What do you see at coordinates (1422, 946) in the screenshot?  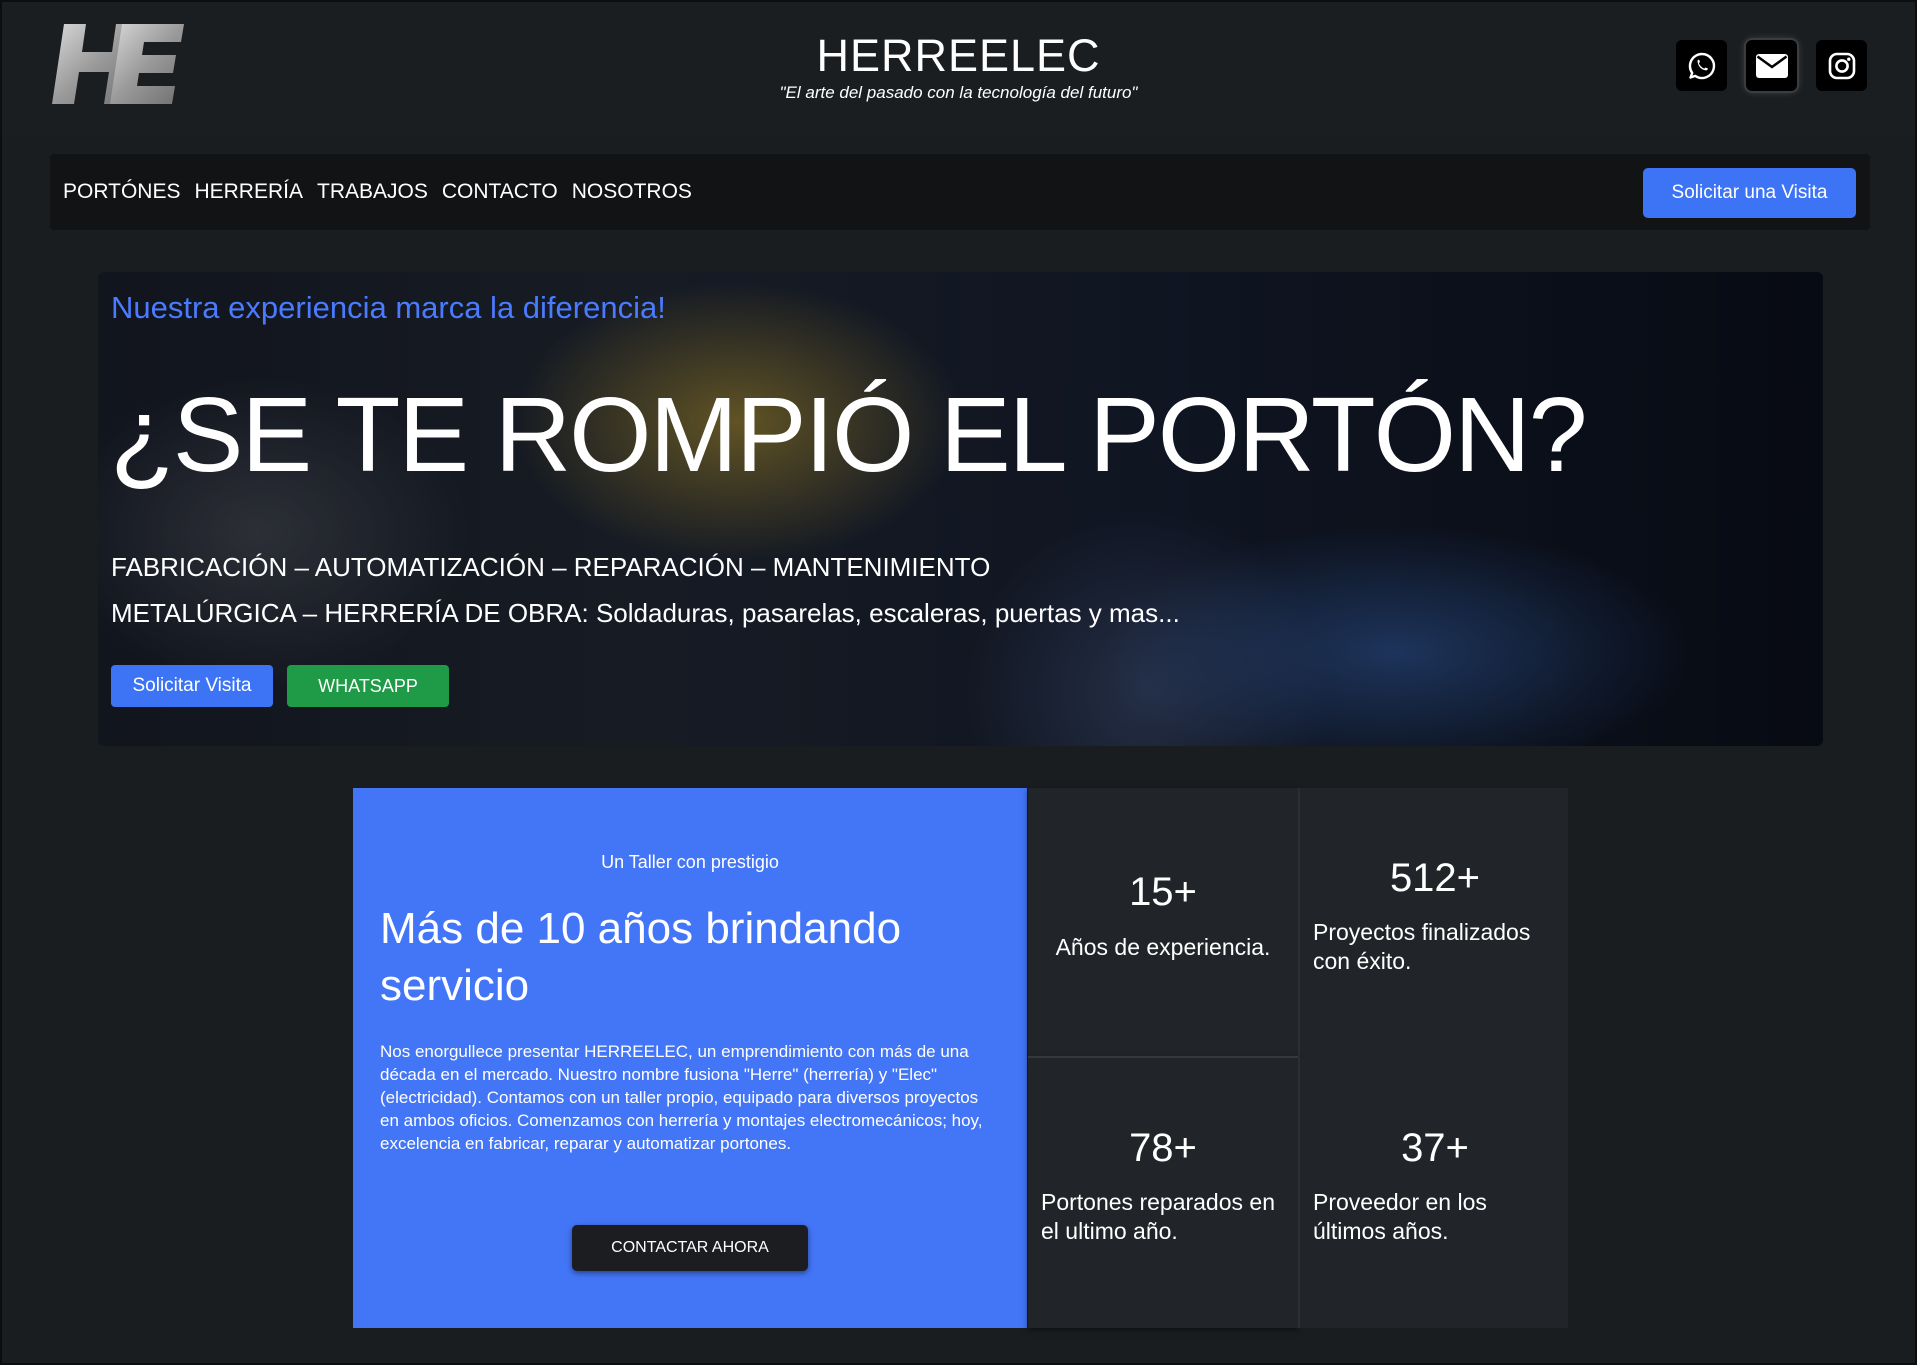 I see `stat-label: Proyectos finalizados con éxito.` at bounding box center [1422, 946].